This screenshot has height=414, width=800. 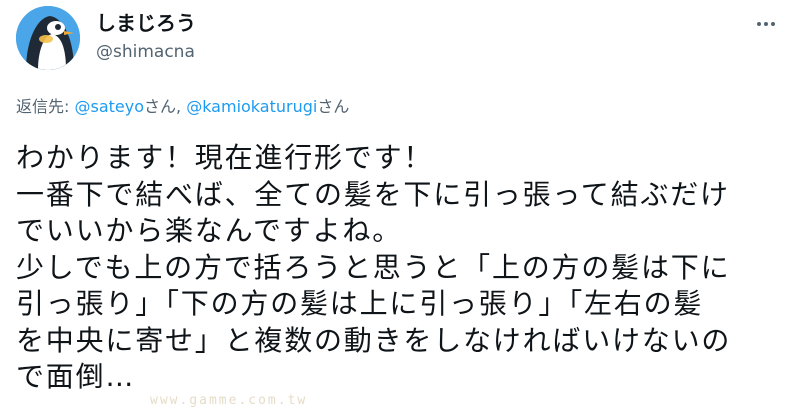 I want to click on watermark: www.gamme.com.tw, so click(x=229, y=400).